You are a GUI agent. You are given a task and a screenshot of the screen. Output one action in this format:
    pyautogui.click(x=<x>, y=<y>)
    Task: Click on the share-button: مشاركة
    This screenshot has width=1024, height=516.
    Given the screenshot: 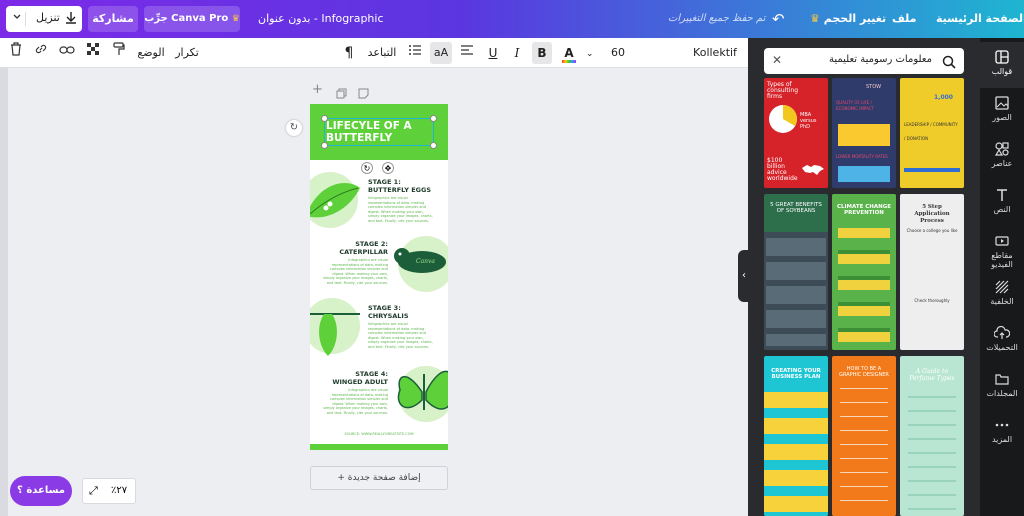 What is the action you would take?
    pyautogui.click(x=113, y=19)
    